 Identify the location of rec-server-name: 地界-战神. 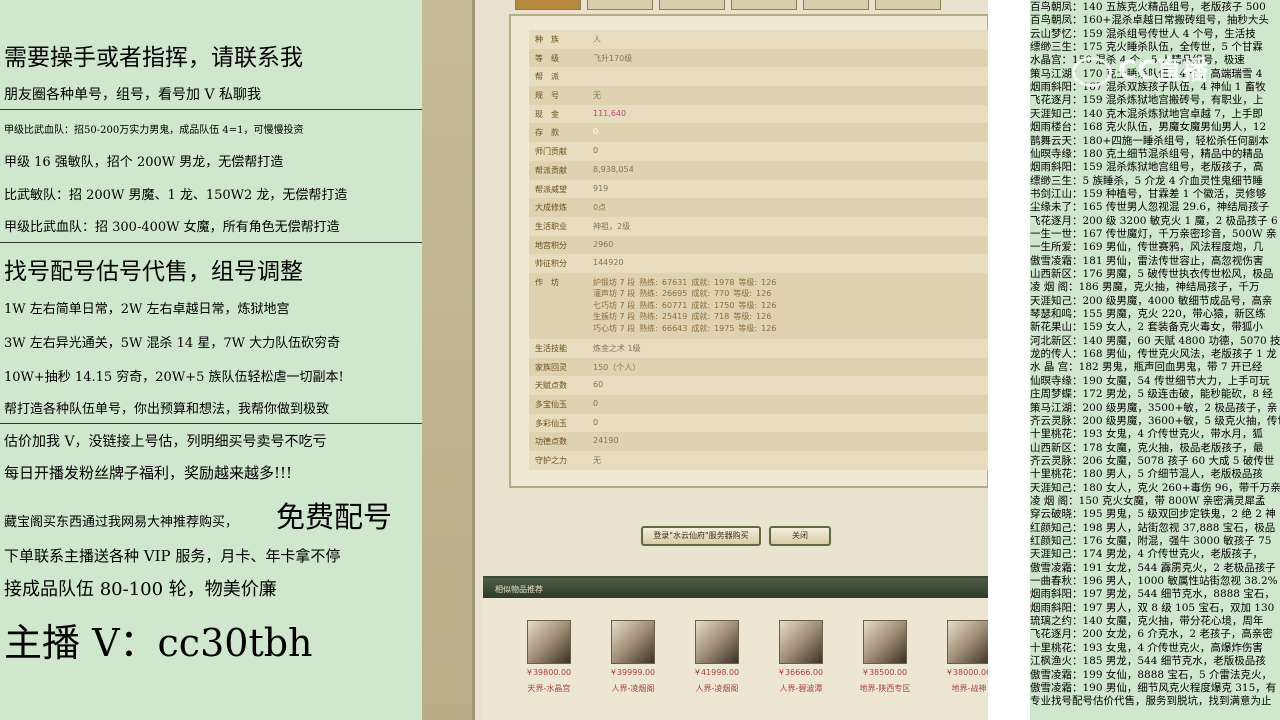
(969, 688).